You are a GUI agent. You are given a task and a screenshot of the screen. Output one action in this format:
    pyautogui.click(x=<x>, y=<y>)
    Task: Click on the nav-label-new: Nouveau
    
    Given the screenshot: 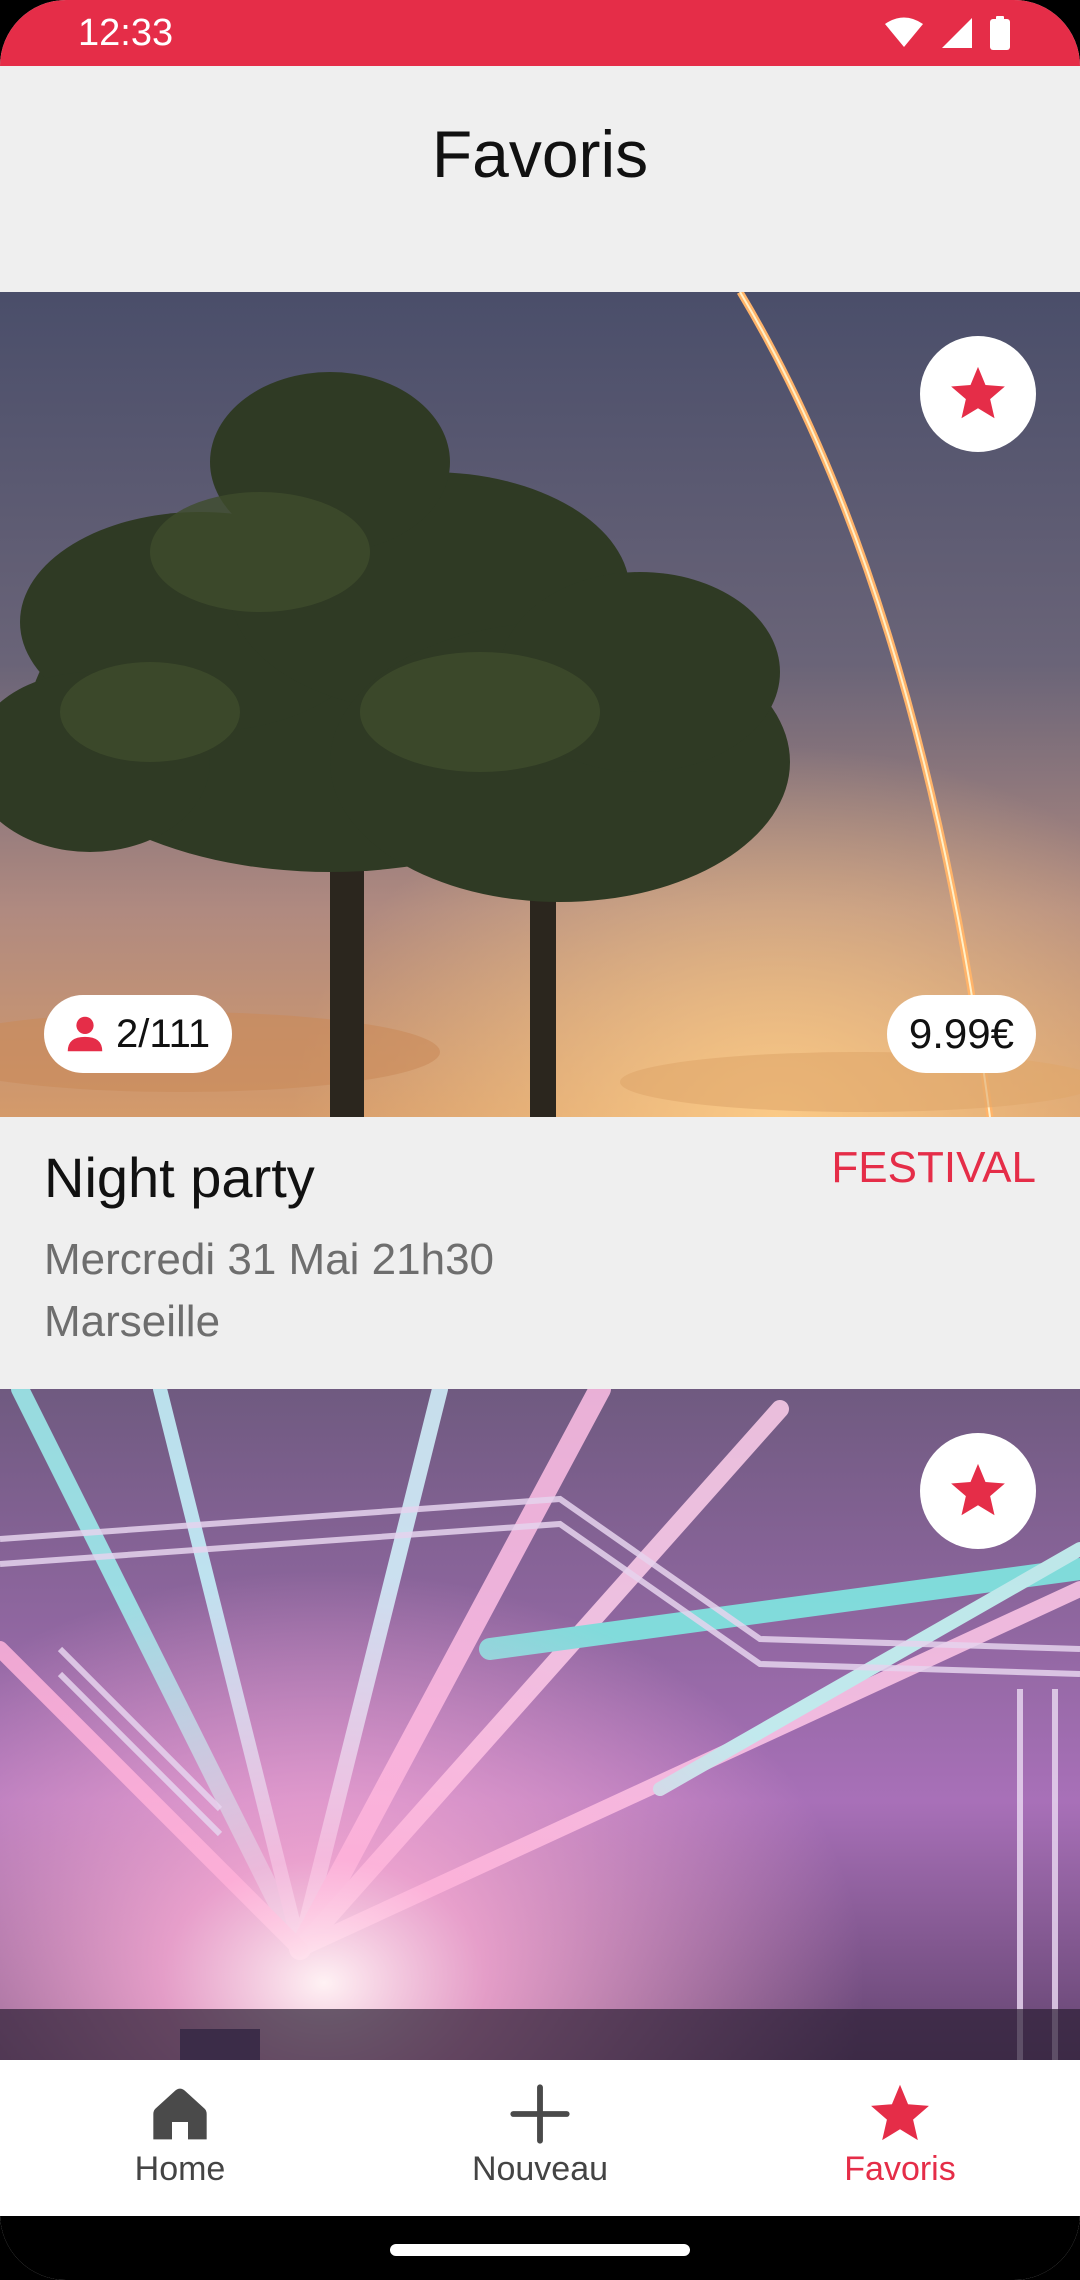 What is the action you would take?
    pyautogui.click(x=540, y=2169)
    